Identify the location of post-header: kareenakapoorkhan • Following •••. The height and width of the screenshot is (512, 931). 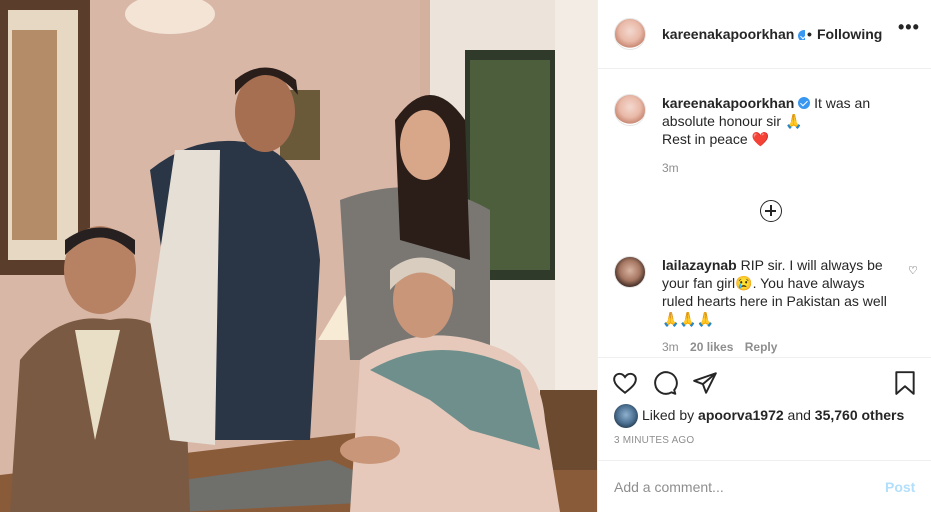
(764, 34).